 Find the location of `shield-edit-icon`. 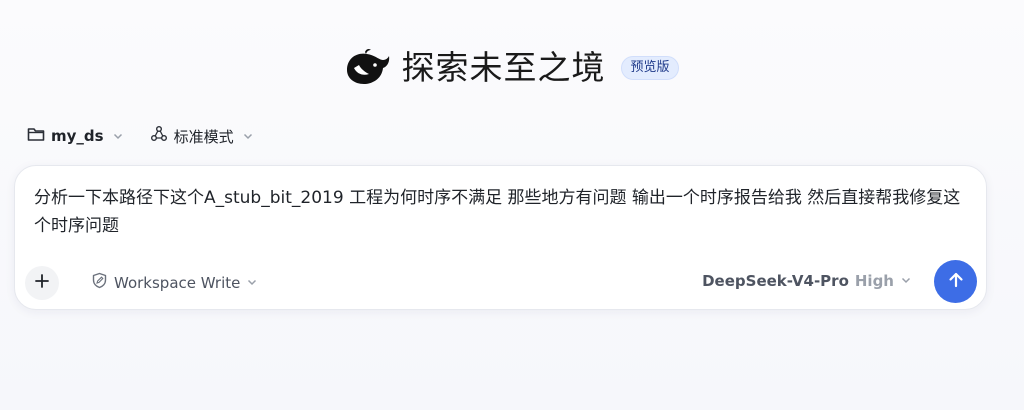

shield-edit-icon is located at coordinates (99, 282).